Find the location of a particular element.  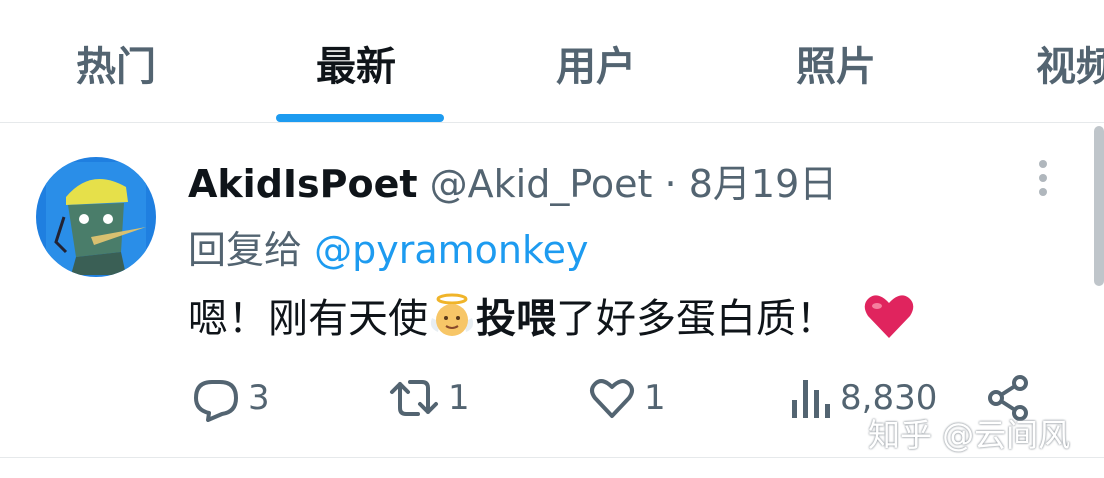

watermark: 知乎 @云间风 is located at coordinates (969, 435).